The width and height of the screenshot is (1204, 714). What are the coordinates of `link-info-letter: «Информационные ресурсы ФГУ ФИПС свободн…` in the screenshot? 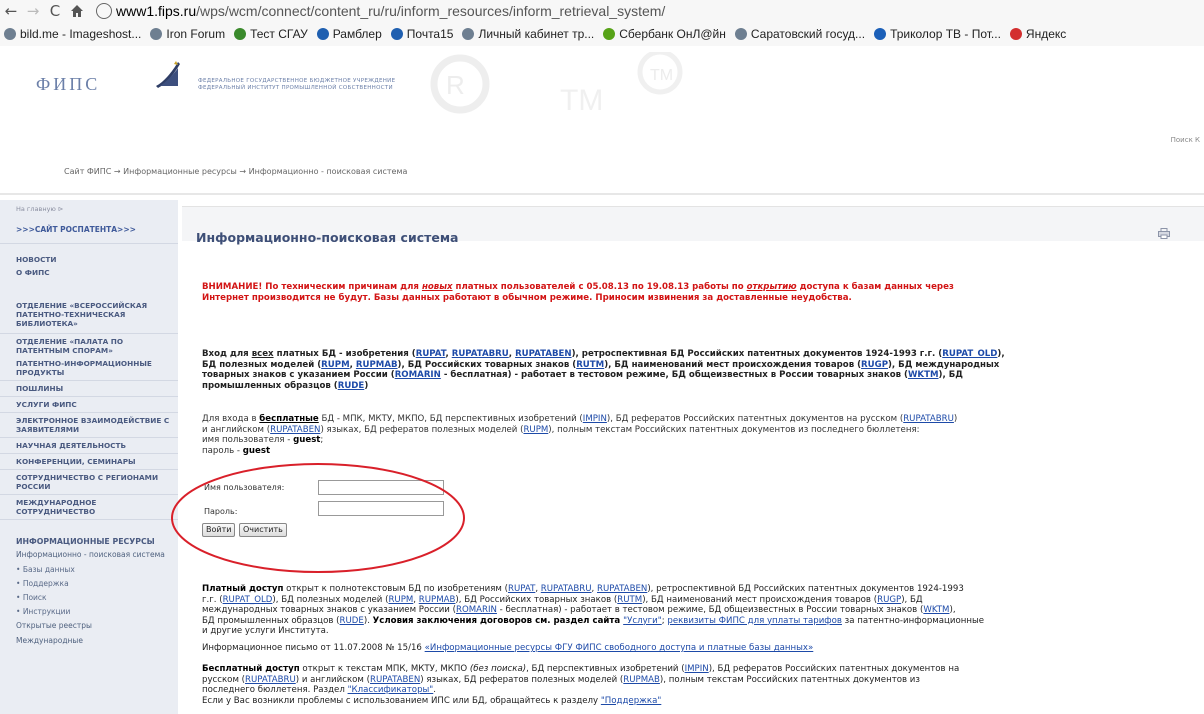 It's located at (619, 648).